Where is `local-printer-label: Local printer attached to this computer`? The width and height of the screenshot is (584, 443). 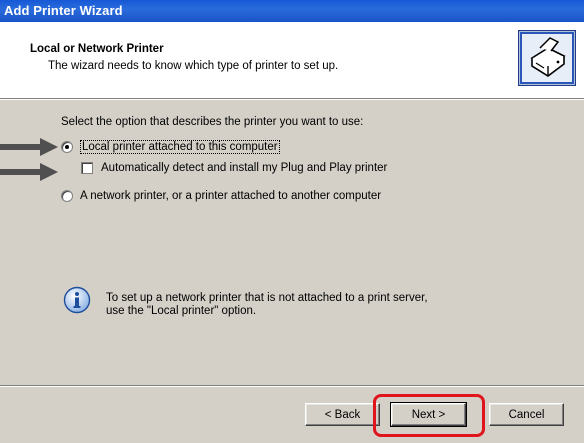
local-printer-label: Local printer attached to this computer is located at coordinates (180, 147).